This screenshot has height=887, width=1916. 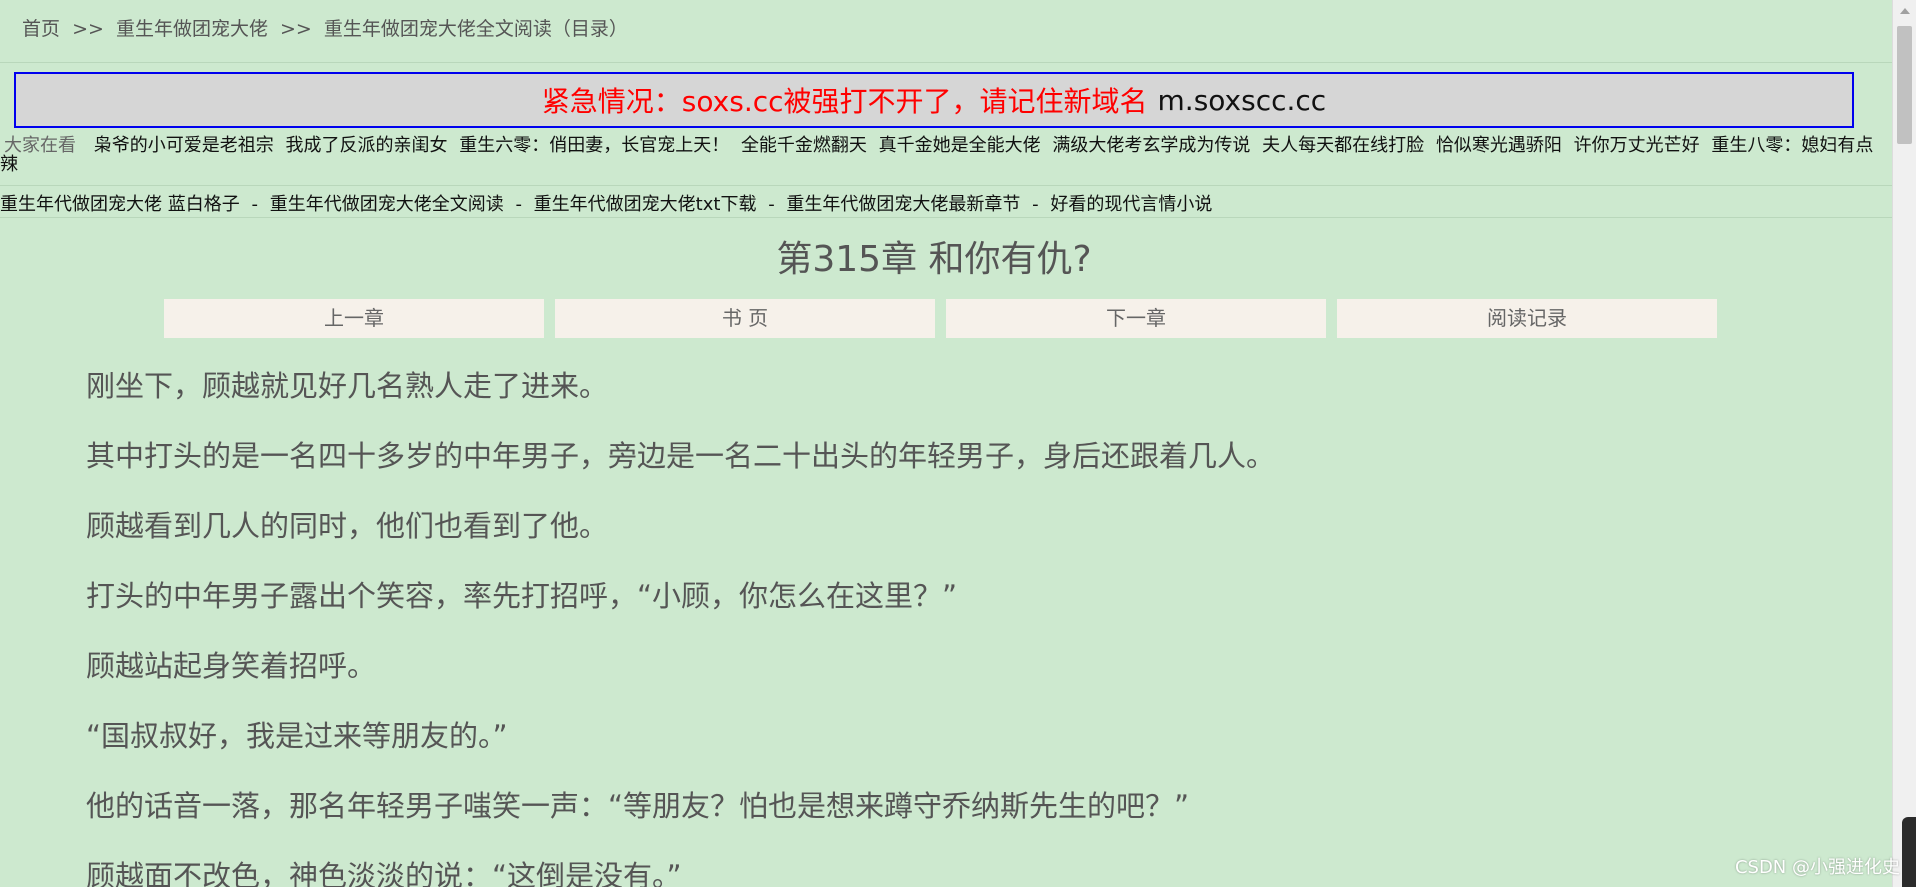 What do you see at coordinates (231, 666) in the screenshot?
I see `content-paragraph: 顾越站起身笑着招呼。` at bounding box center [231, 666].